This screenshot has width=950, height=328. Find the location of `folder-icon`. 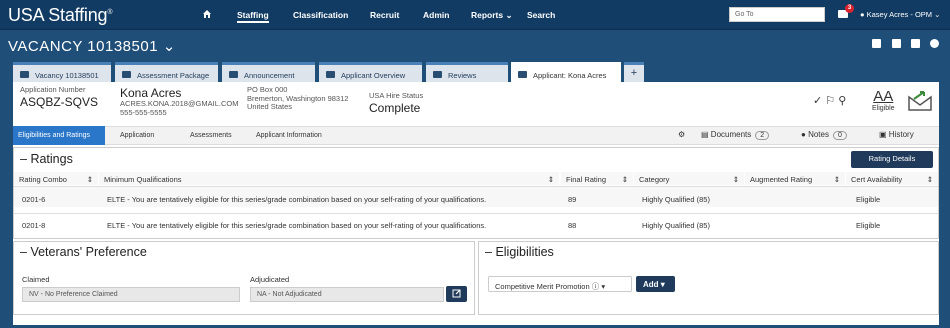

folder-icon is located at coordinates (896, 43).